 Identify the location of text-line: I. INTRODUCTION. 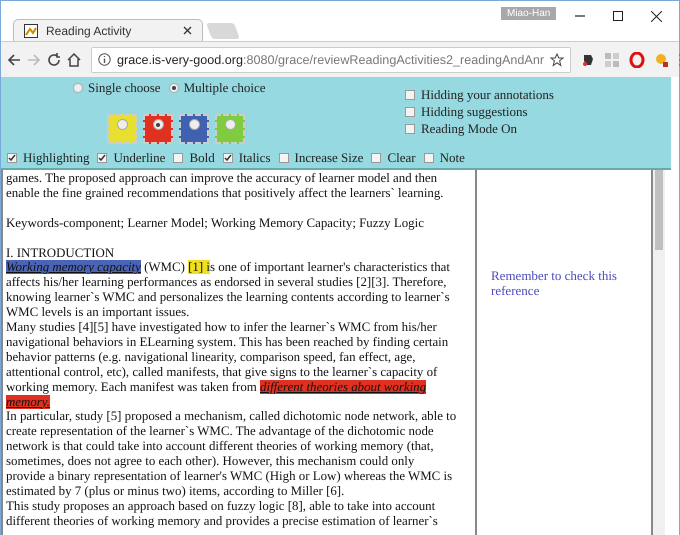
(61, 253).